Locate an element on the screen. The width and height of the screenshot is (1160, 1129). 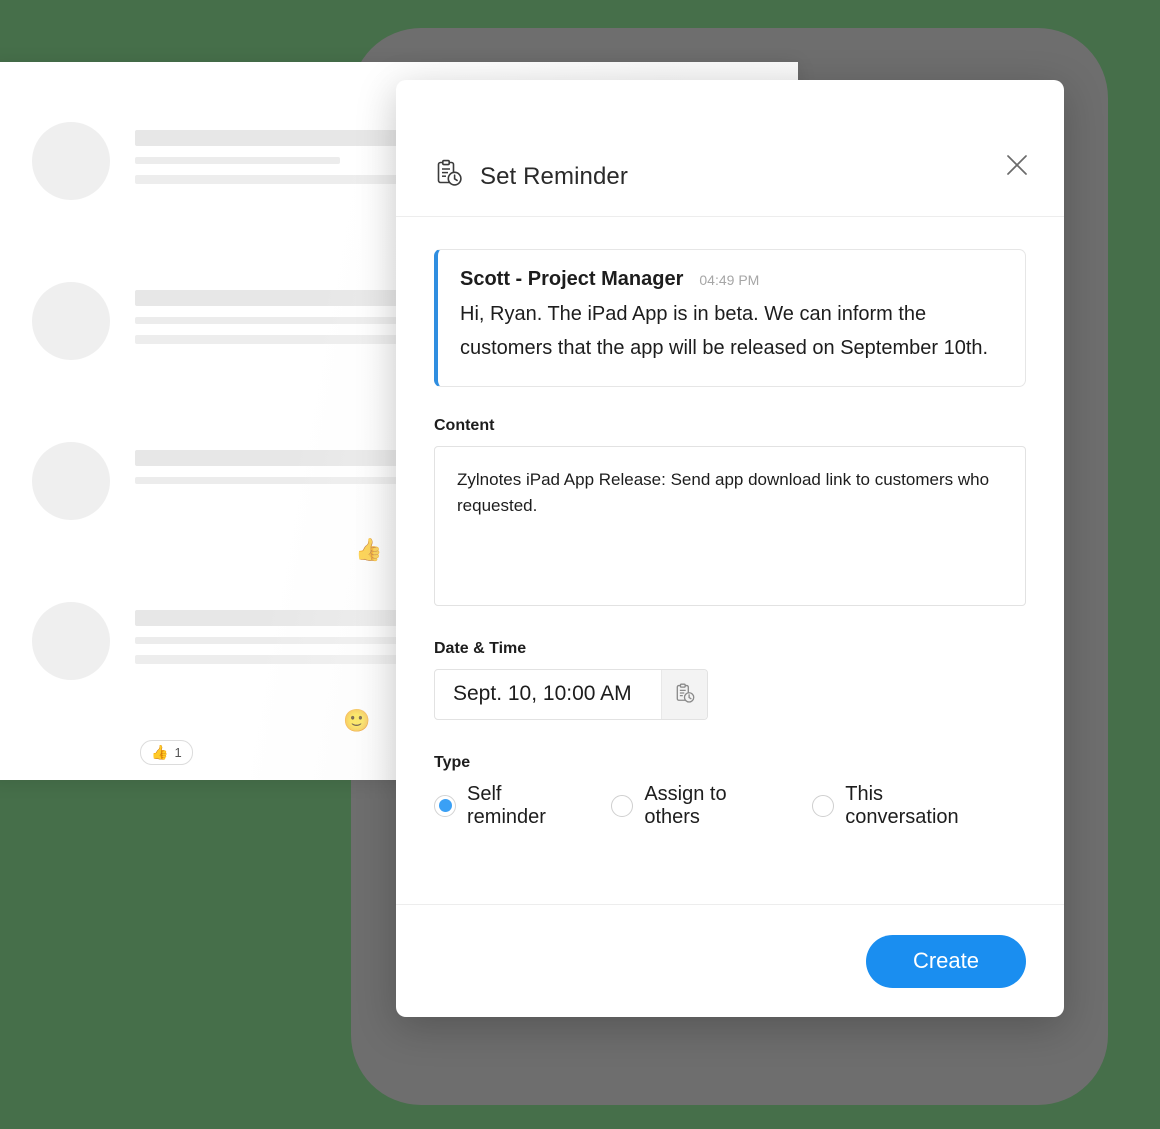
page-title: Set Reminder is located at coordinates (554, 176).